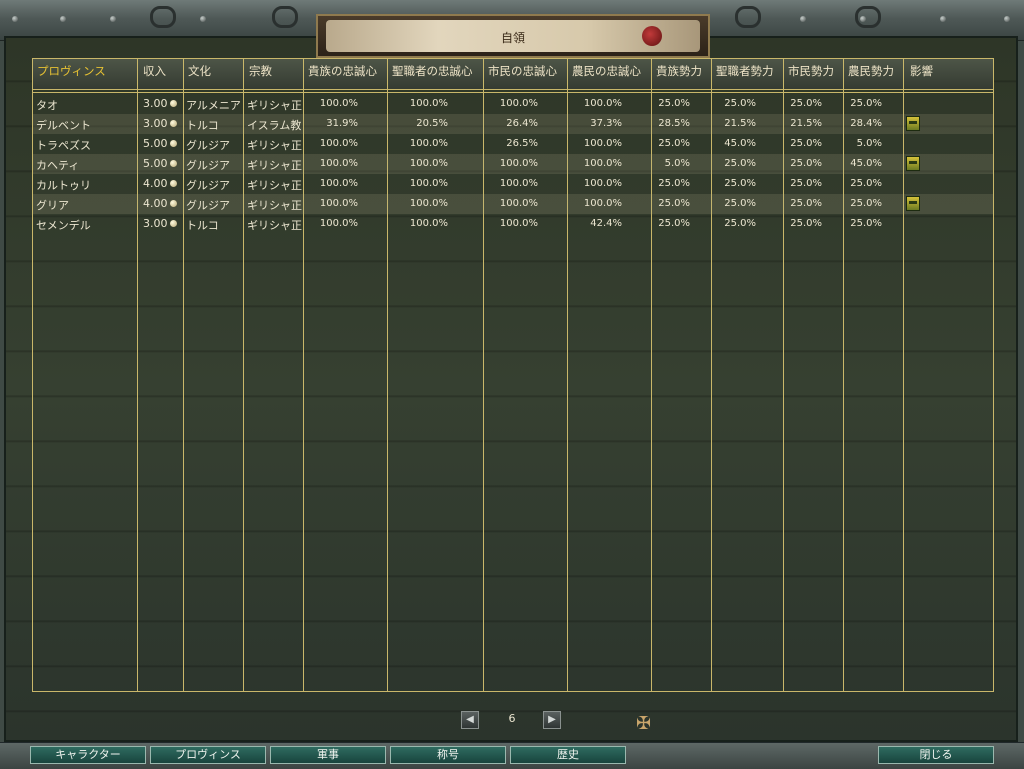 The height and width of the screenshot is (769, 1024). I want to click on cell-clergy-power: 45.0%, so click(740, 143).